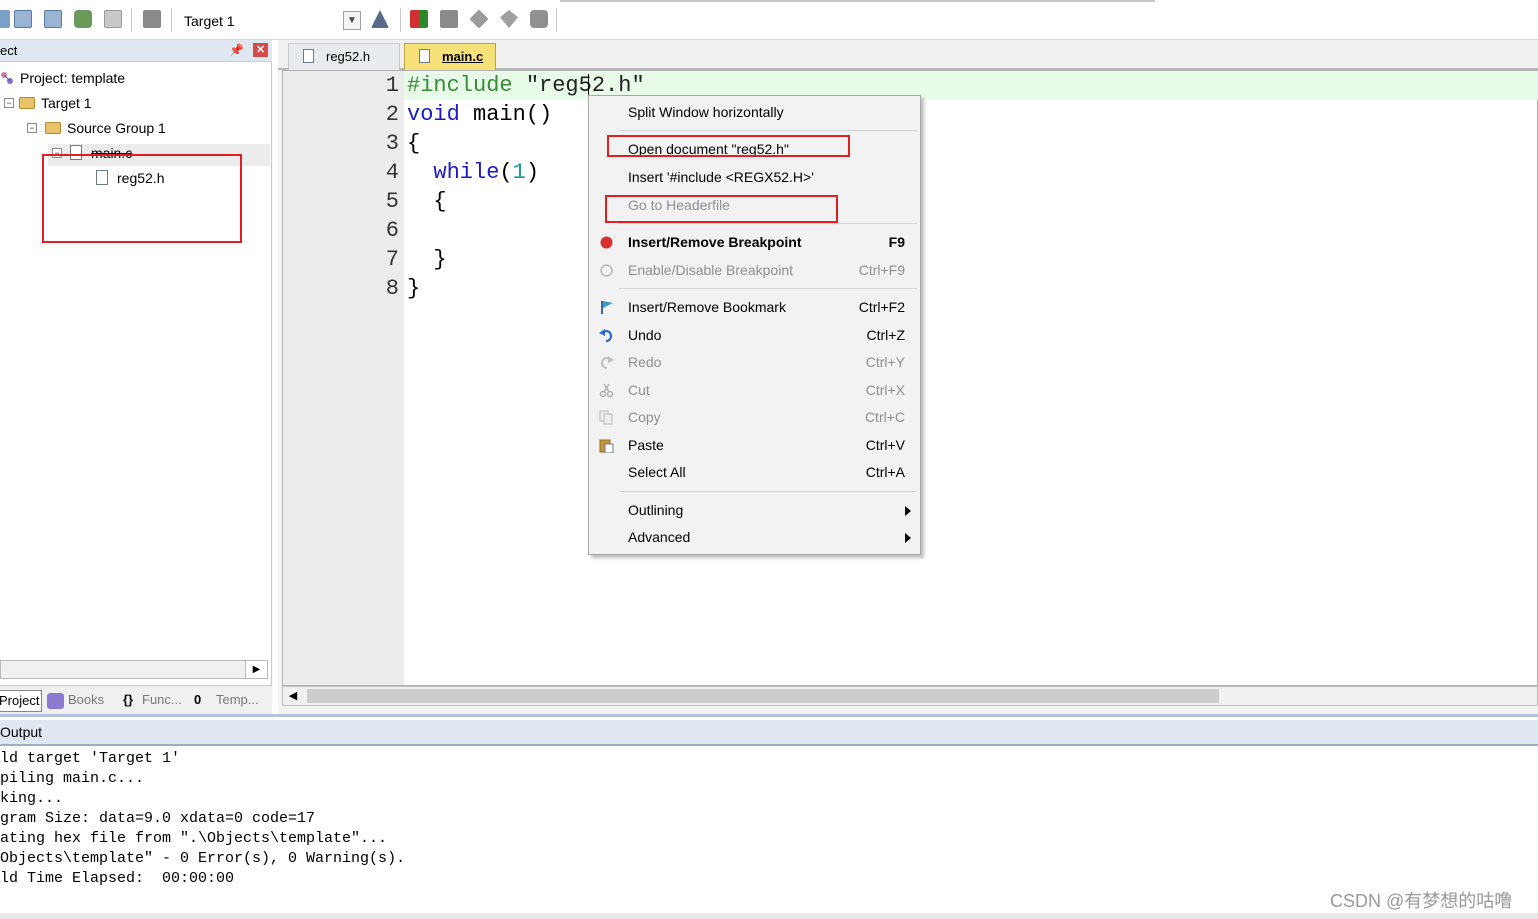 The width and height of the screenshot is (1538, 919). I want to click on editor-horizontal-scrollbar: ◀, so click(910, 696).